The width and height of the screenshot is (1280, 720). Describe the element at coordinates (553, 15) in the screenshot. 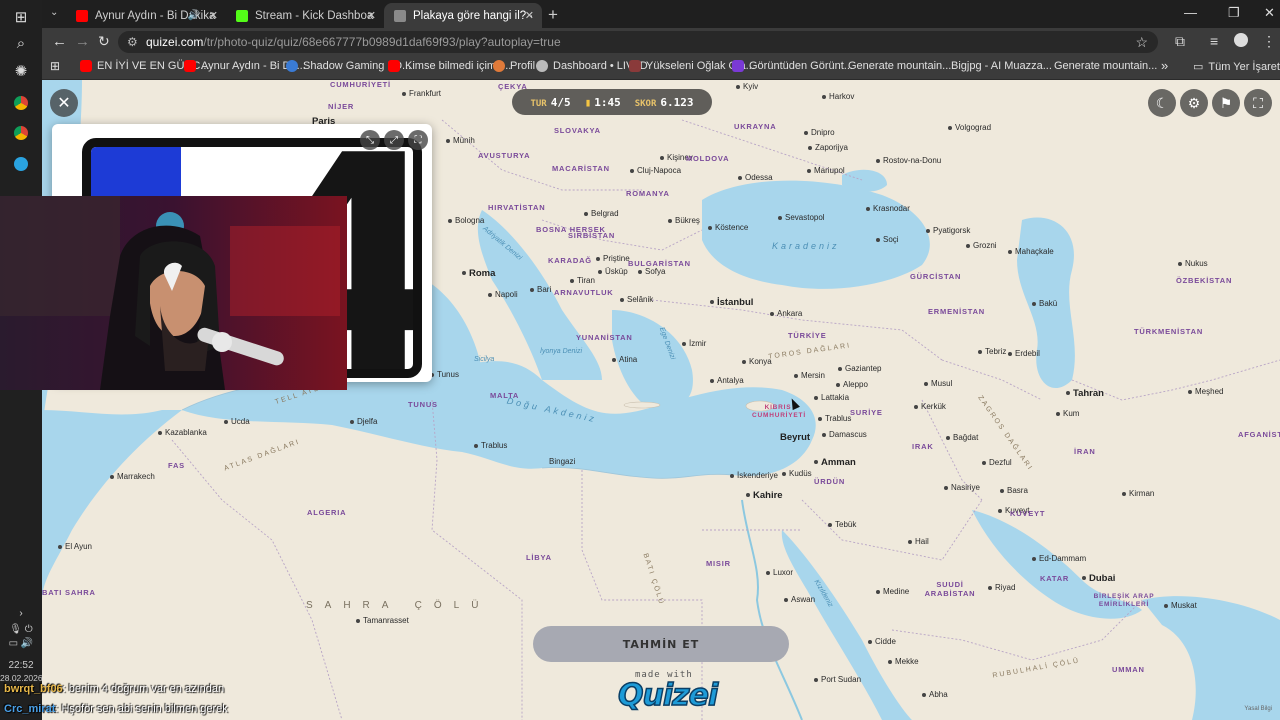

I see `new-tab-button: +` at that location.